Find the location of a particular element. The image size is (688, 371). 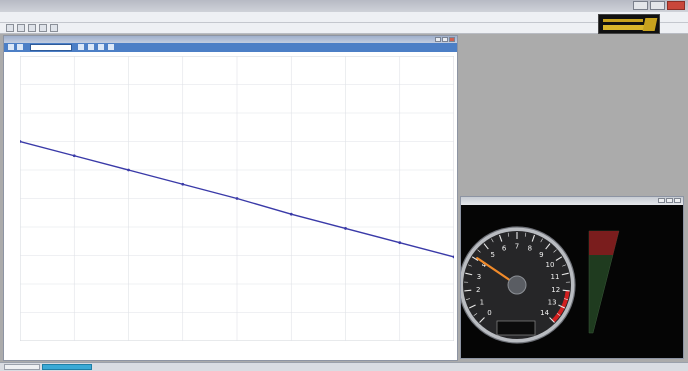

gauge-tick-label: 5 is located at coordinates (492, 255).